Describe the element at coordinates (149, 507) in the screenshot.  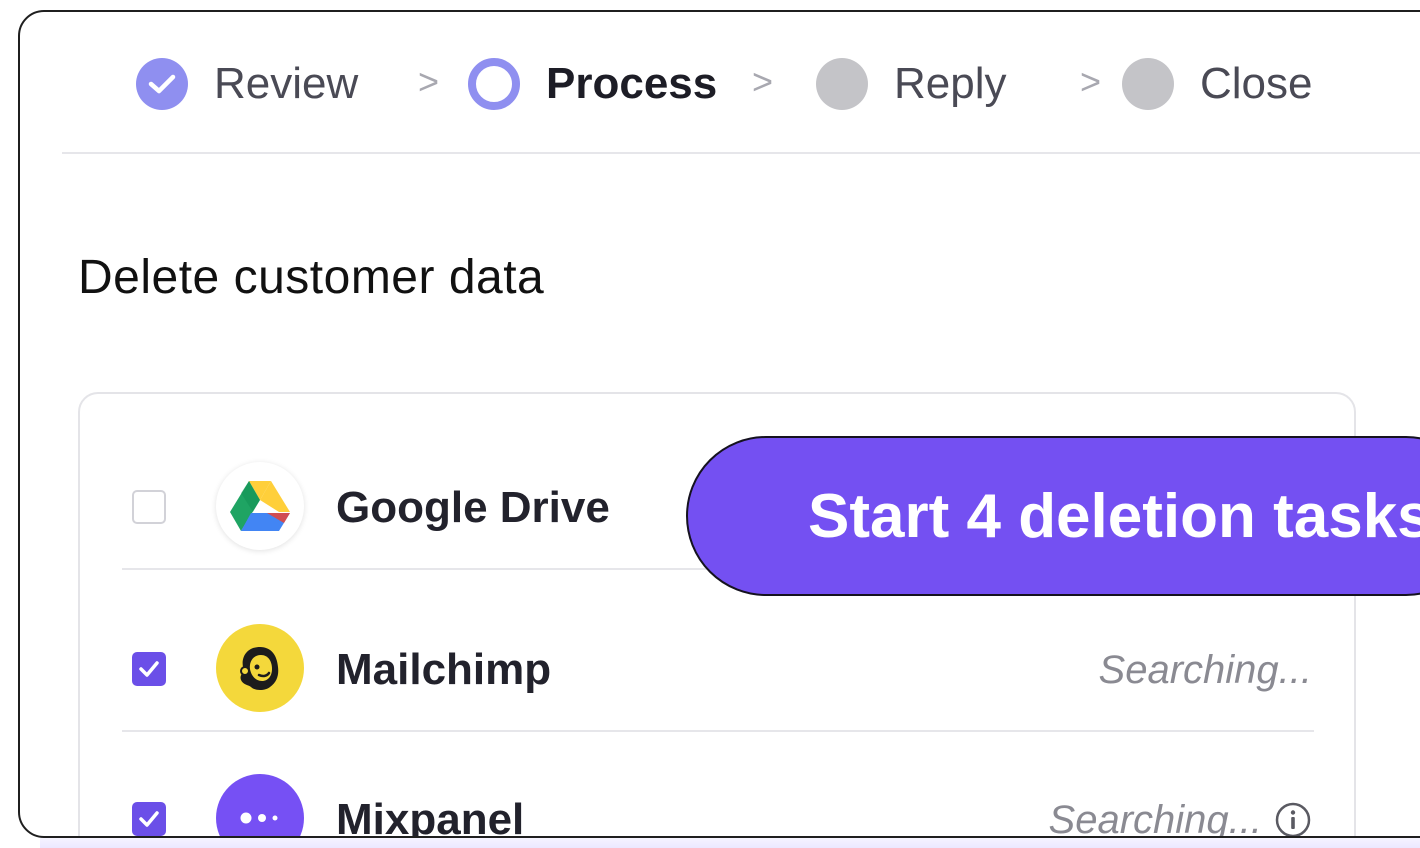
I see `checkbox-google-drive` at that location.